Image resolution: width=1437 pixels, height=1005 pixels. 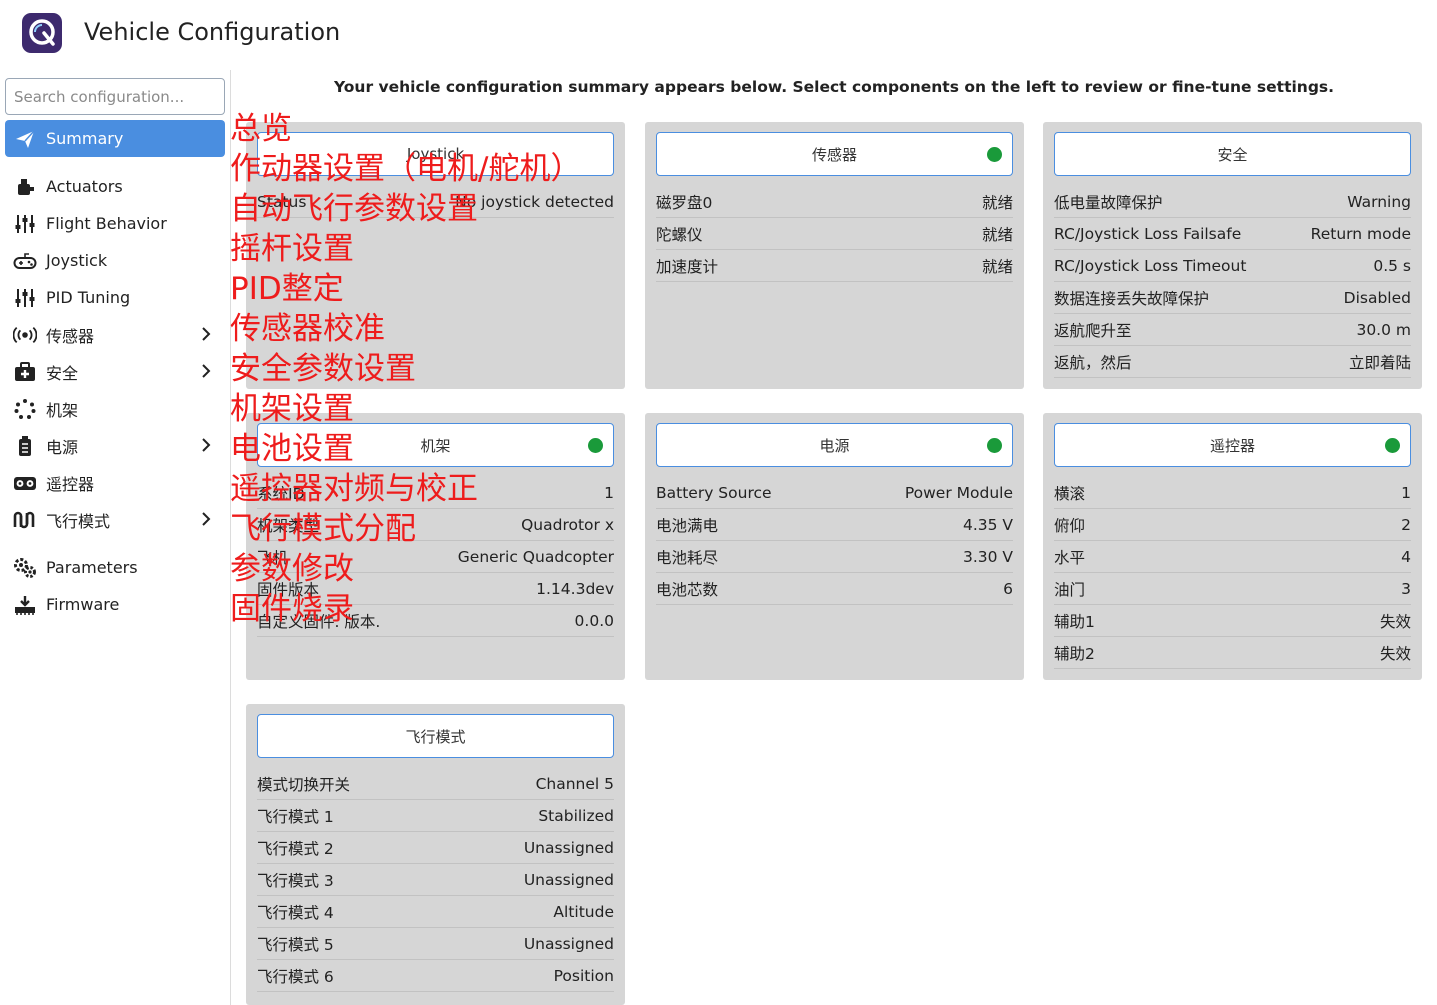 What do you see at coordinates (1232, 589) in the screenshot?
I see `card-row: 油门 3` at bounding box center [1232, 589].